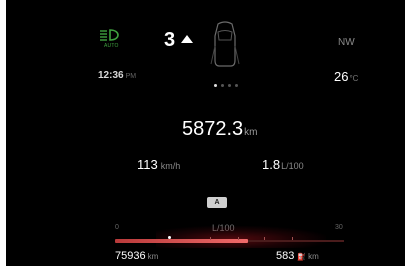 The width and height of the screenshot is (417, 266). I want to click on page-indicator, so click(228, 83).